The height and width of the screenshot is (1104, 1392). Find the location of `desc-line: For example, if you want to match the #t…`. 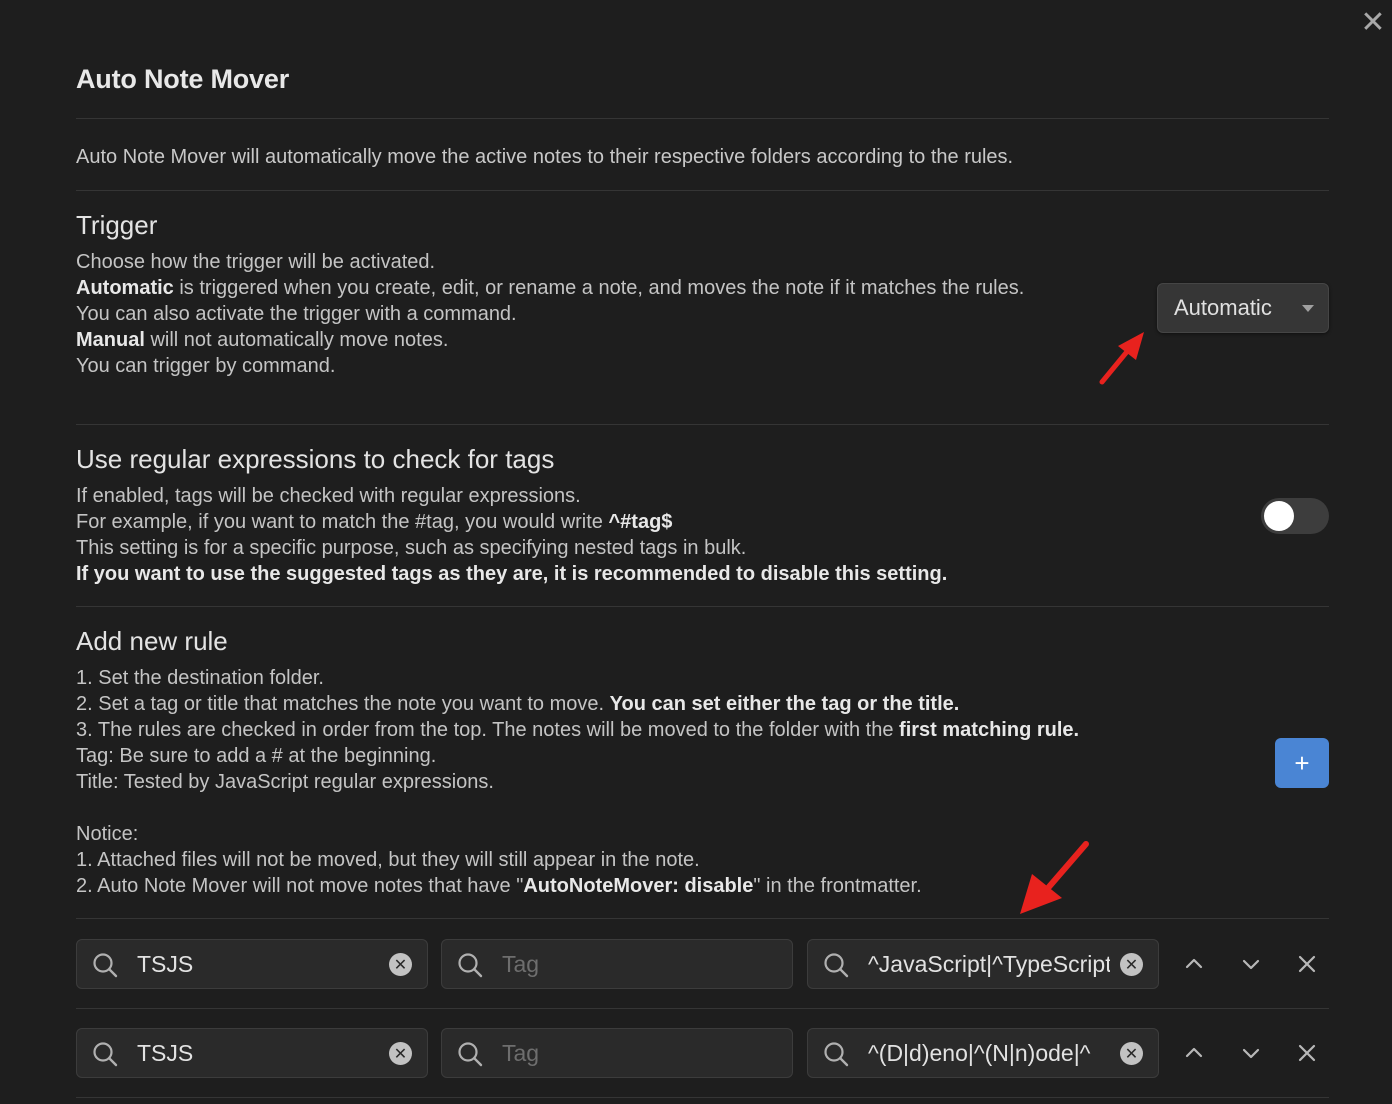

desc-line: For example, if you want to match the #t… is located at coordinates (702, 522).